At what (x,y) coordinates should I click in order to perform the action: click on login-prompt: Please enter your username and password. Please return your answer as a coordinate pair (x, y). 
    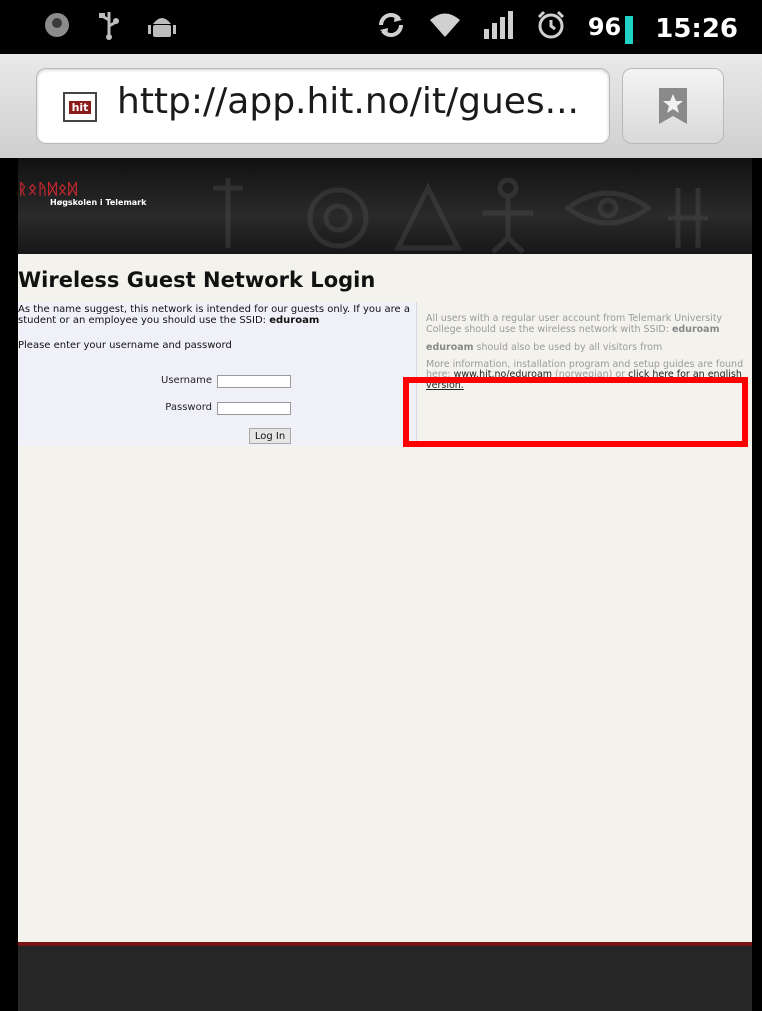
    Looking at the image, I should click on (125, 345).